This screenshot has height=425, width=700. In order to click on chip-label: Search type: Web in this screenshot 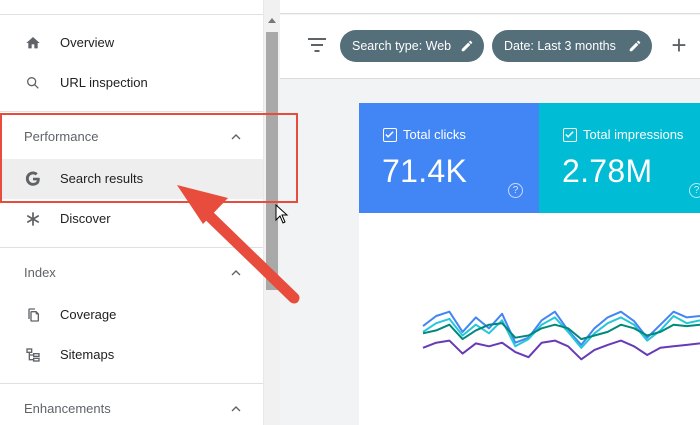, I will do `click(402, 46)`.